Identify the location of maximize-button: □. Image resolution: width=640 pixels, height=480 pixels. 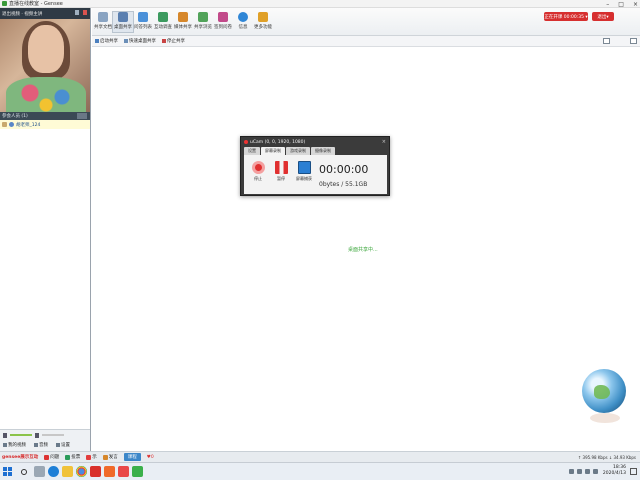
(621, 4).